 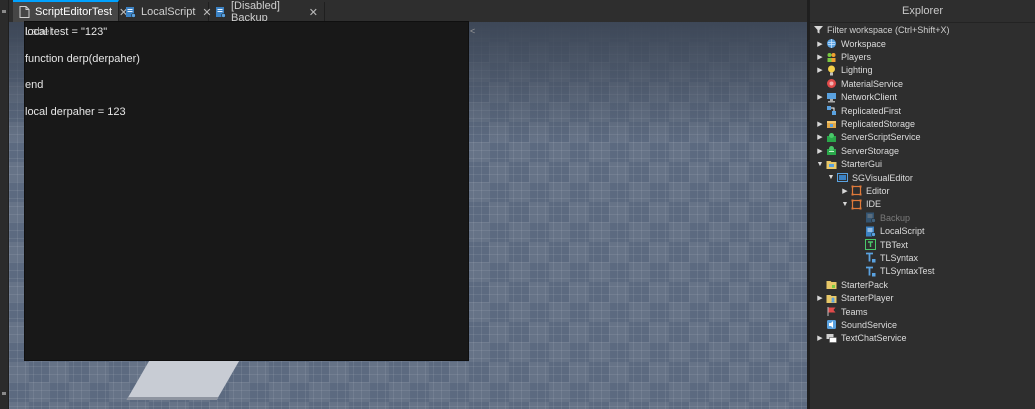 I want to click on text-box-icon, so click(x=870, y=245).